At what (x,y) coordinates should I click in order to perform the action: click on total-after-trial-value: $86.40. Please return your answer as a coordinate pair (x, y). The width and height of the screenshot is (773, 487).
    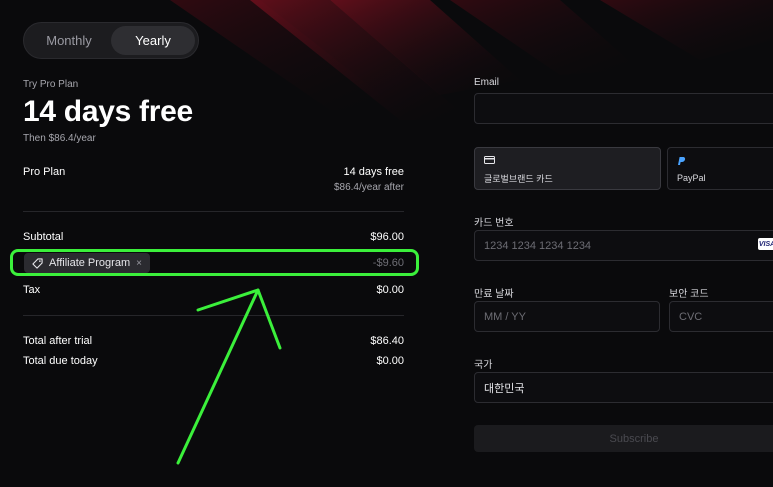
    Looking at the image, I should click on (387, 341).